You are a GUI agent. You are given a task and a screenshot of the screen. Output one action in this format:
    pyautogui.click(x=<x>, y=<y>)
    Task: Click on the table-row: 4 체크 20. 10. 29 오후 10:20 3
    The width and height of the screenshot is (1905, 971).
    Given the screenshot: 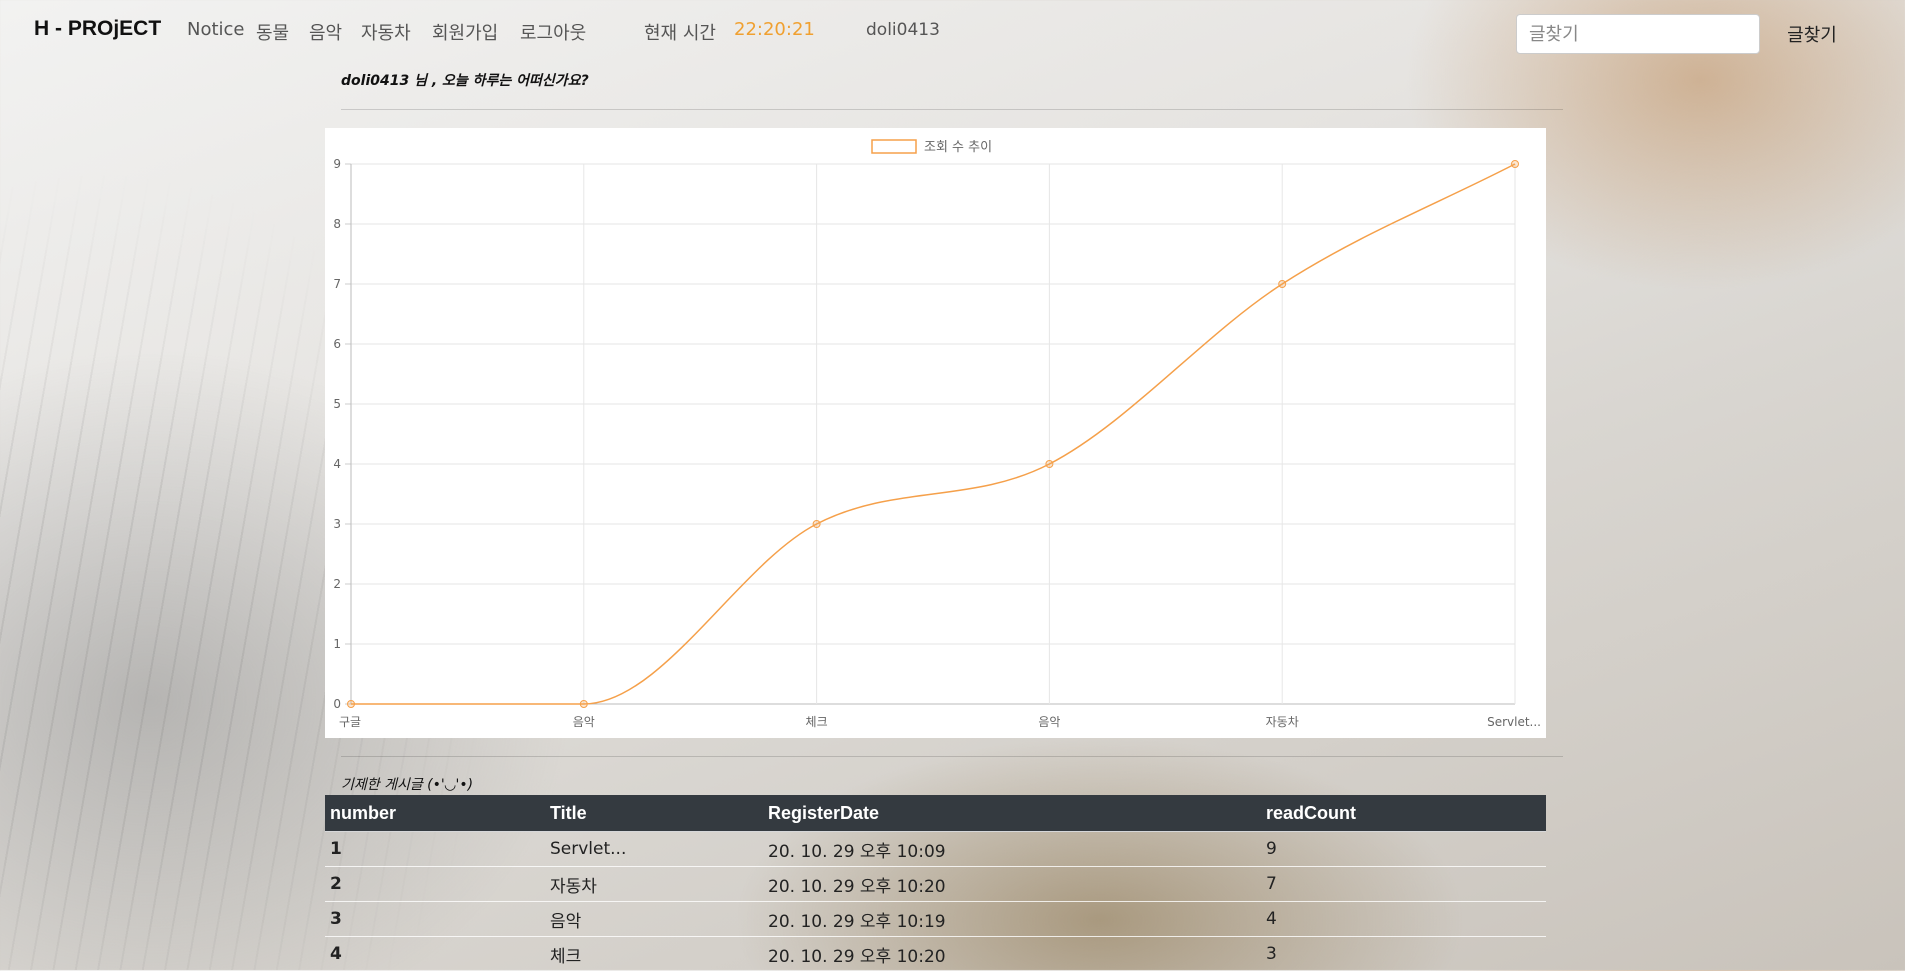 What is the action you would take?
    pyautogui.click(x=935, y=954)
    